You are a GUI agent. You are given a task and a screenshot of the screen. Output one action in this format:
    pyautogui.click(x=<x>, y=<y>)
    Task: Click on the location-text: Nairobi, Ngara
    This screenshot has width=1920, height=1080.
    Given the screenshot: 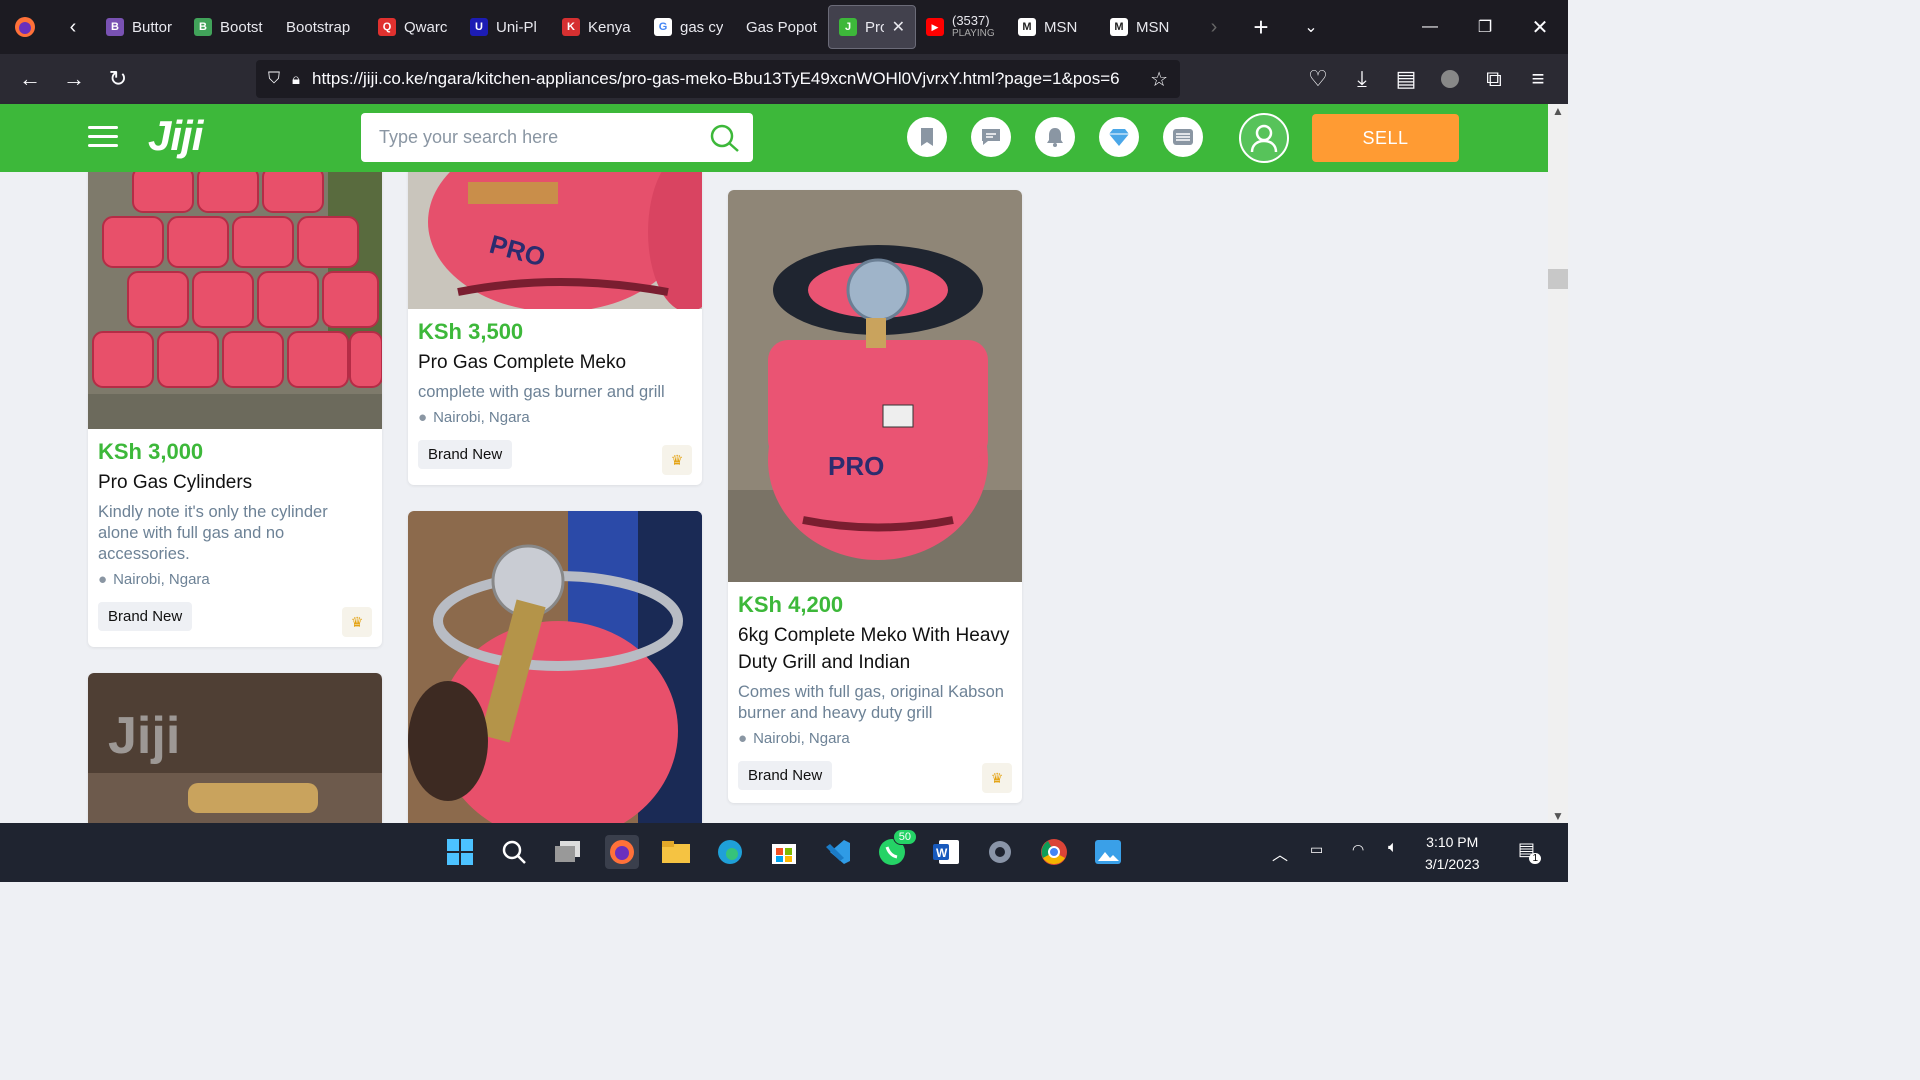 What is the action you would take?
    pyautogui.click(x=801, y=738)
    